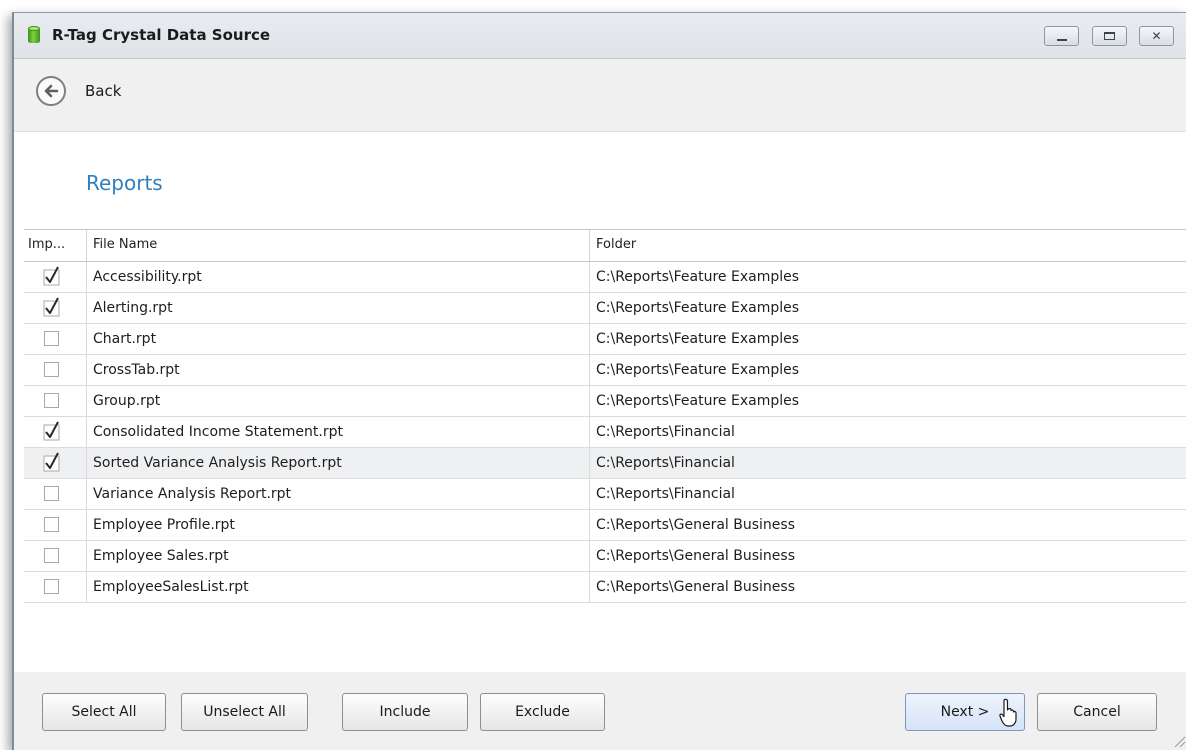  What do you see at coordinates (339, 277) in the screenshot?
I see `file-name-cell: Accessibility.rpt` at bounding box center [339, 277].